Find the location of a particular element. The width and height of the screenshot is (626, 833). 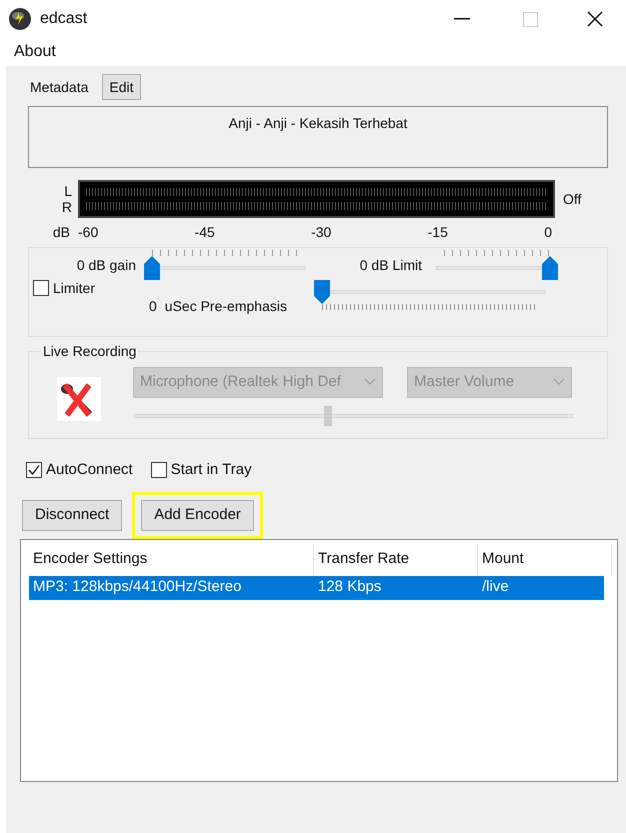

action-button: Disconnect is located at coordinates (72, 515).